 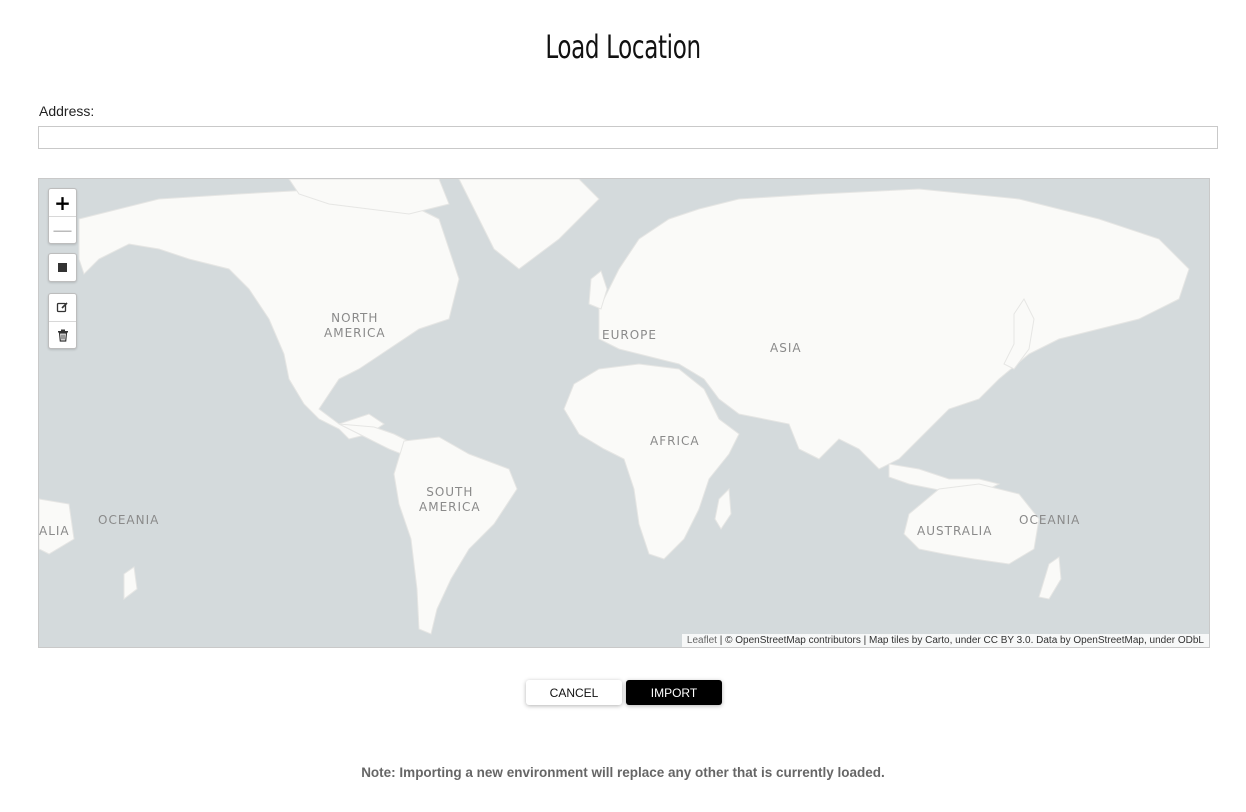 What do you see at coordinates (702, 640) in the screenshot?
I see `leaflet-link: Leaflet` at bounding box center [702, 640].